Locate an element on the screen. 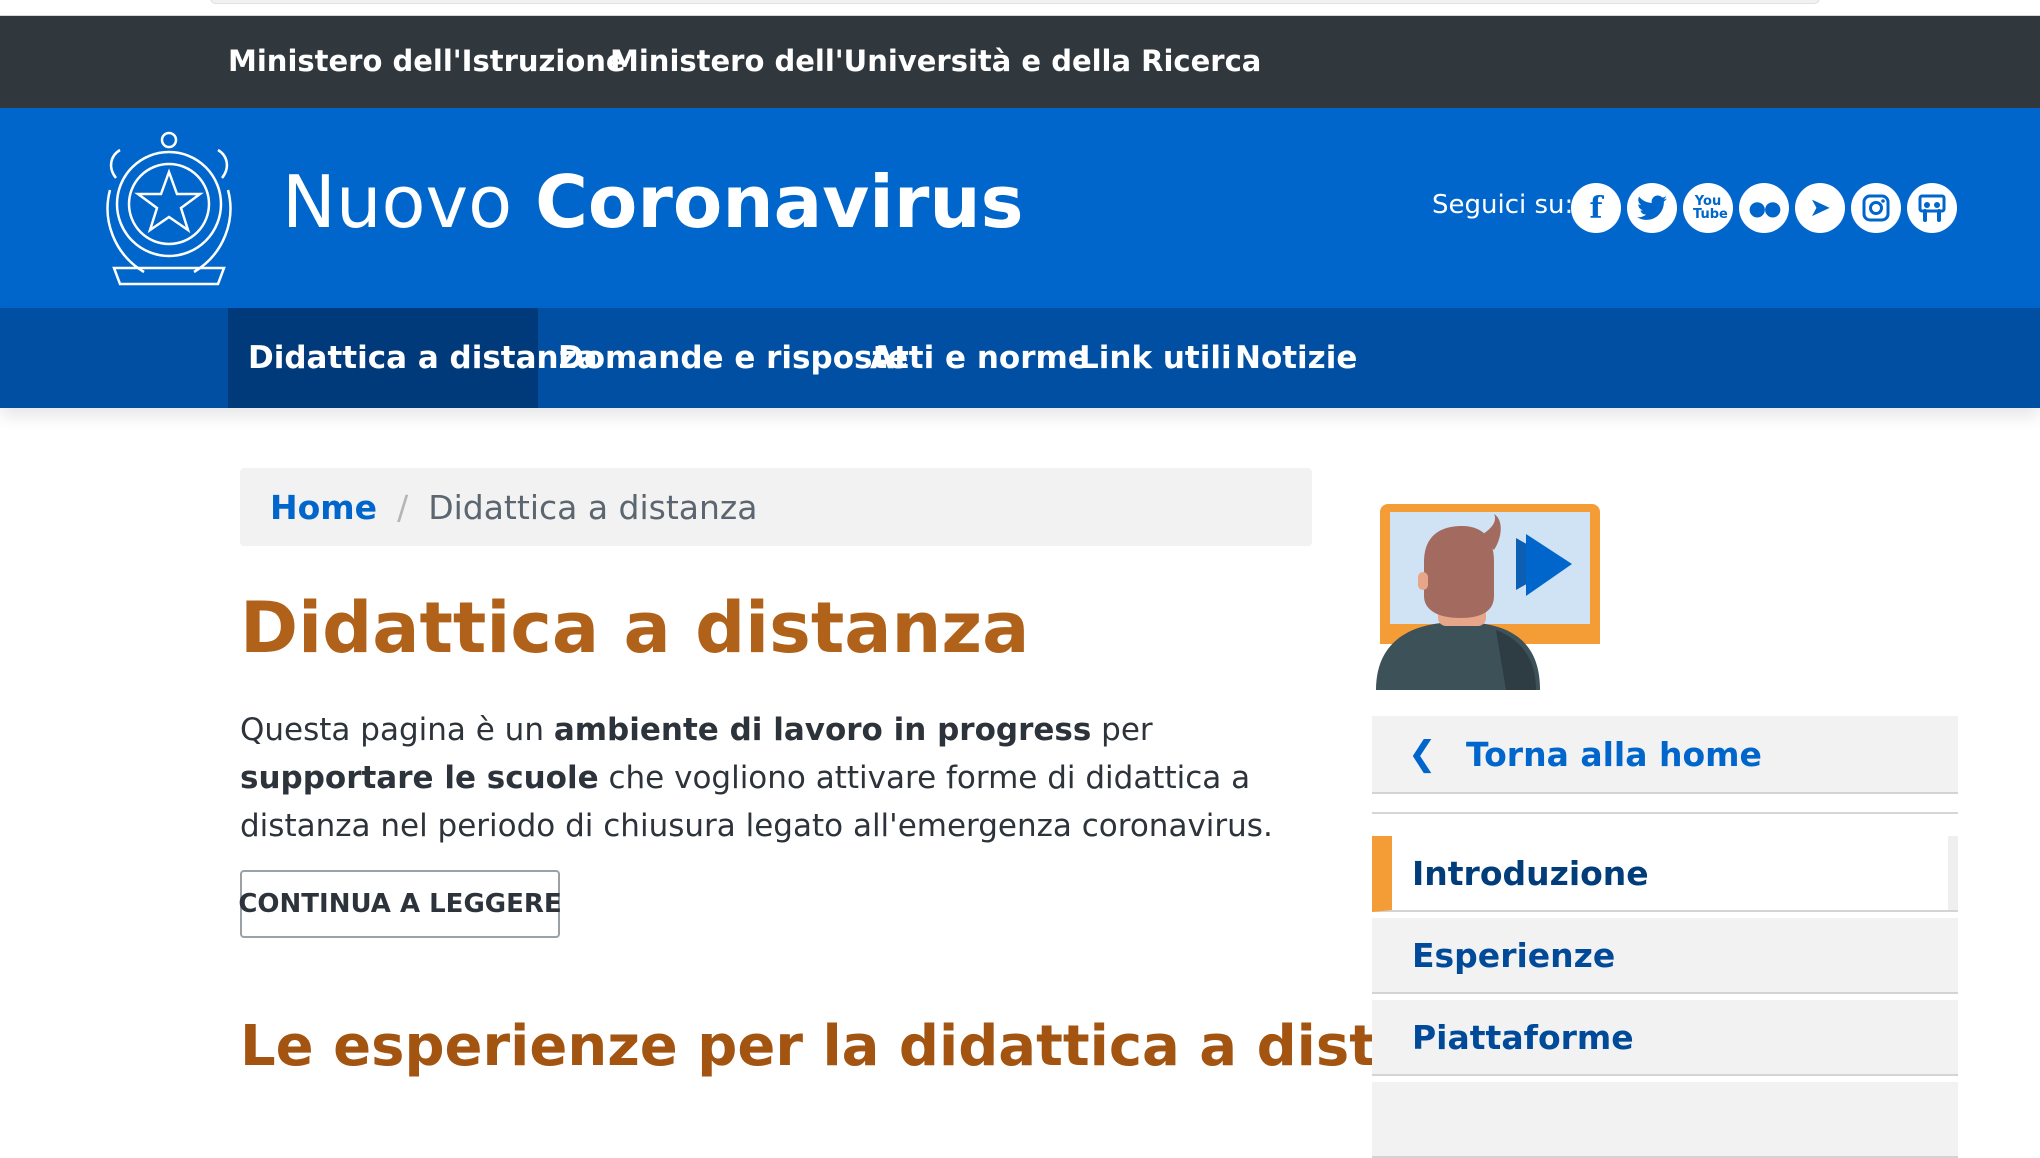 Image resolution: width=2040 pixels, height=1158 pixels. address-bar-edge is located at coordinates (1015, 2).